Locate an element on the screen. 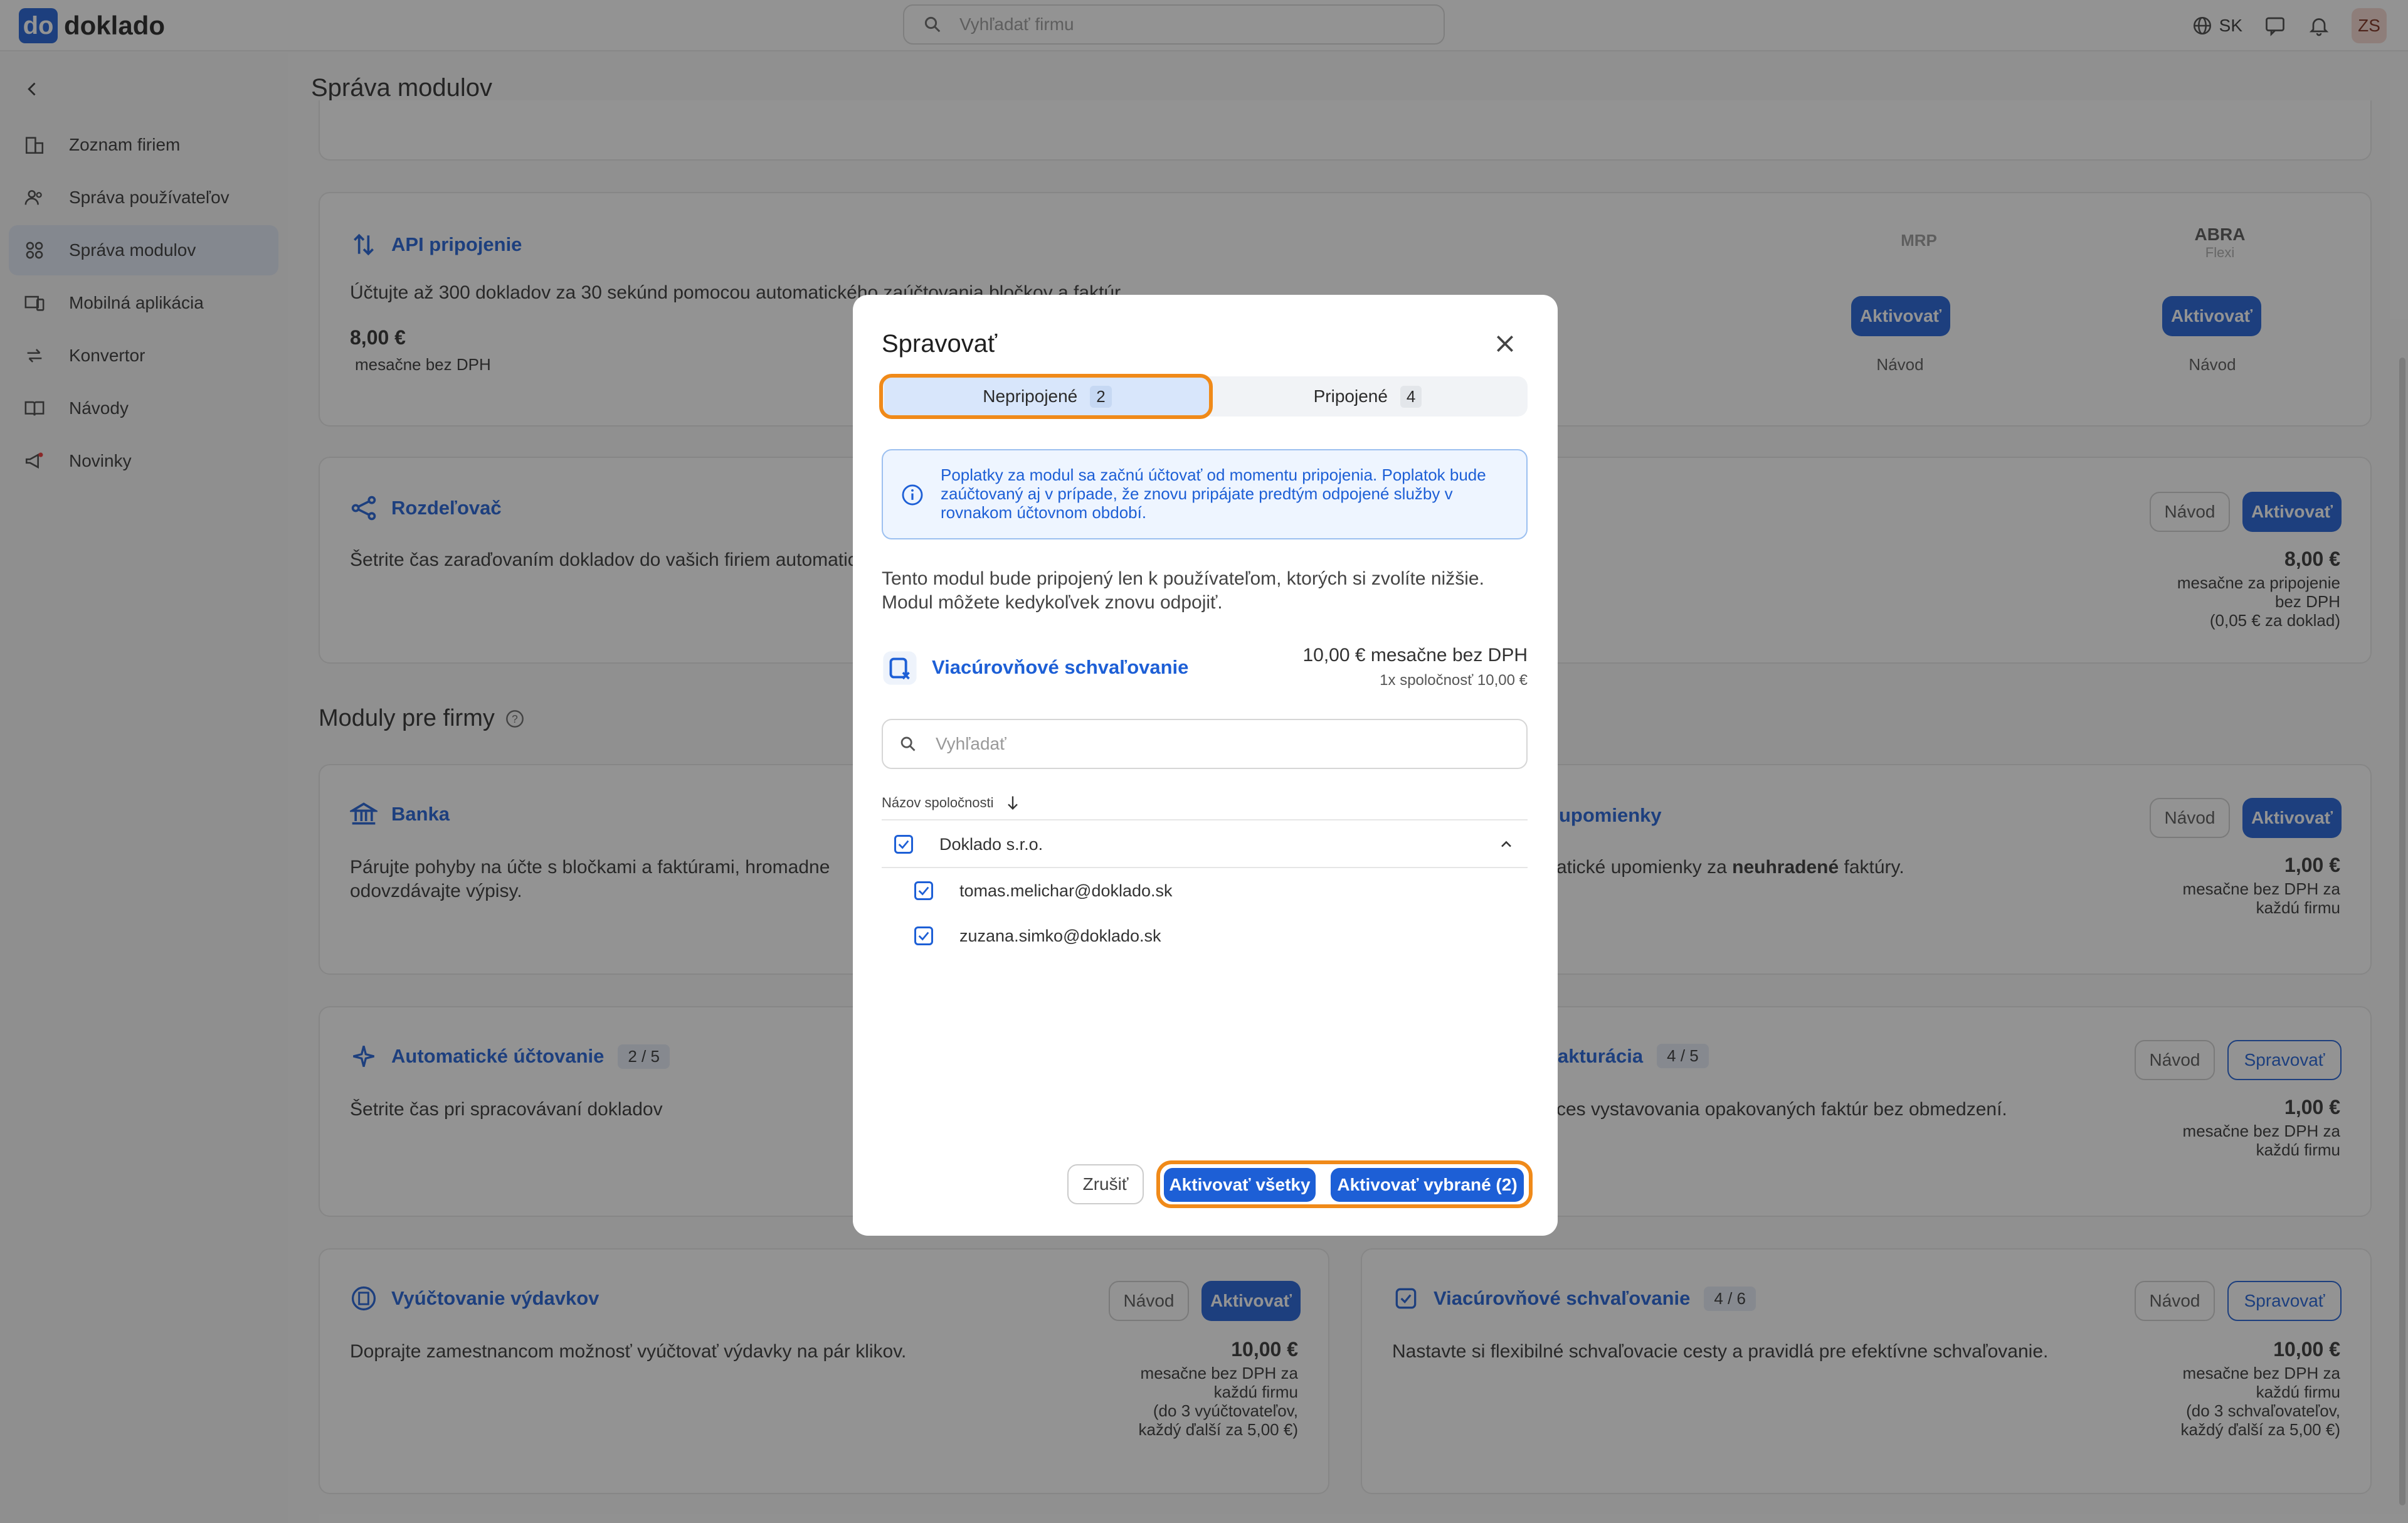  module-price-value: 10,00 € mesačne bez DPH is located at coordinates (1415, 655).